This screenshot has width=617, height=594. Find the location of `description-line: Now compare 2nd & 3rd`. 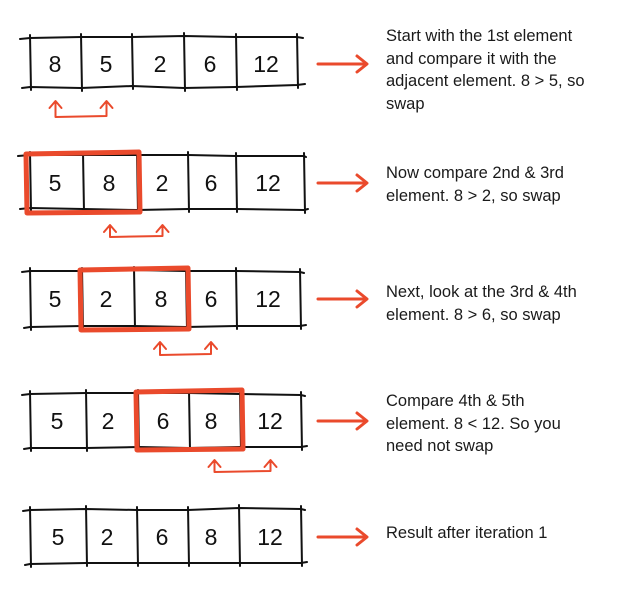

description-line: Now compare 2nd & 3rd is located at coordinates (475, 173).